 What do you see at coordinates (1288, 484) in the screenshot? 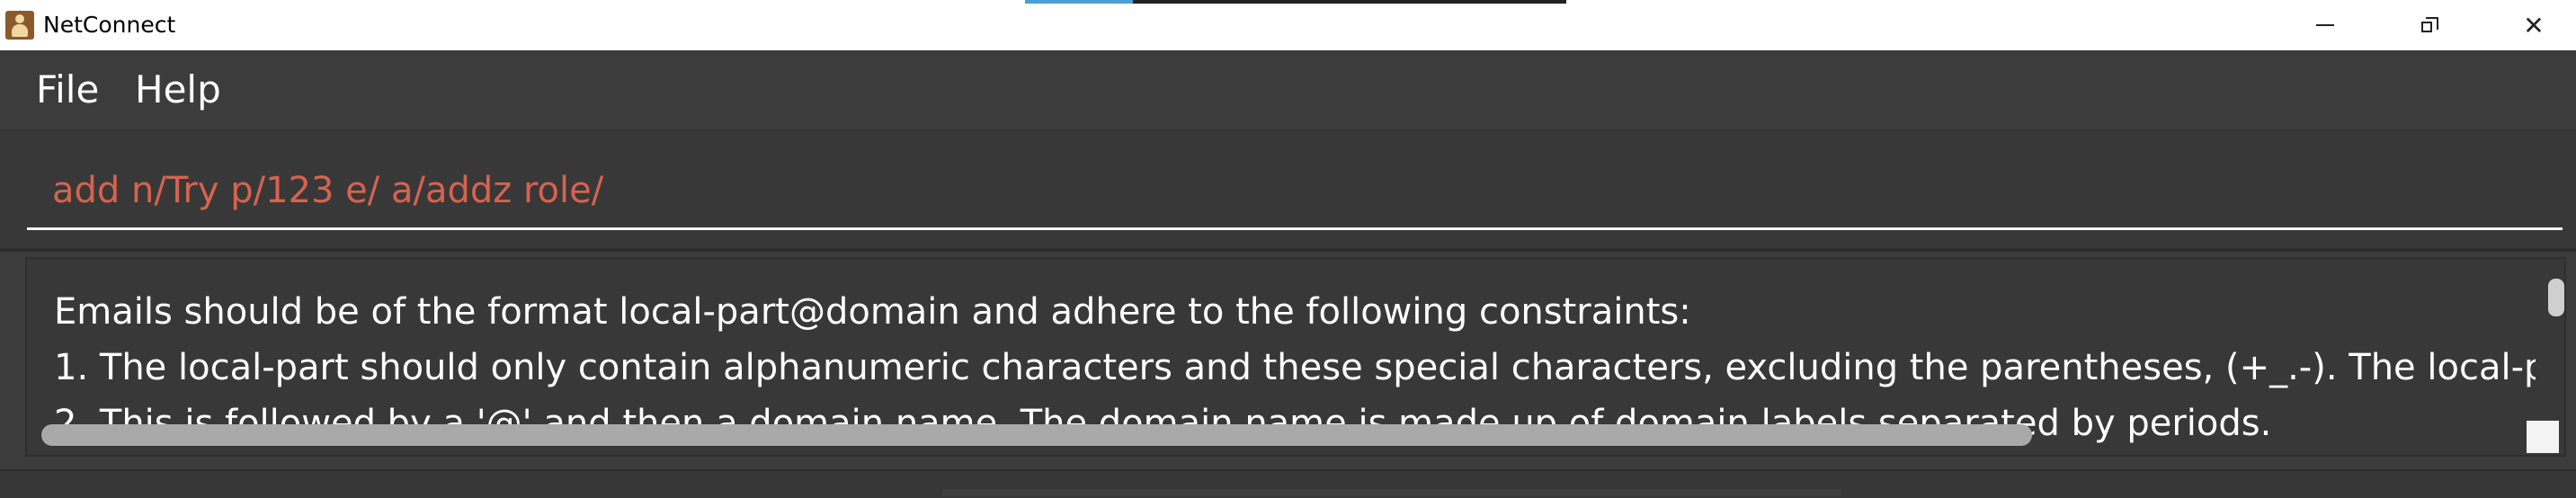
I see `person-list-panel` at bounding box center [1288, 484].